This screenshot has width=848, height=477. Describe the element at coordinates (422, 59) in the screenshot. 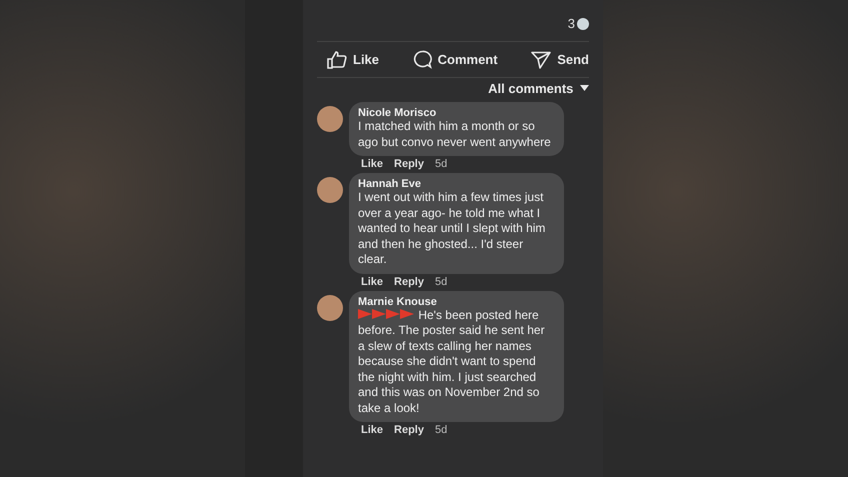

I see `speech-bubble-icon` at that location.